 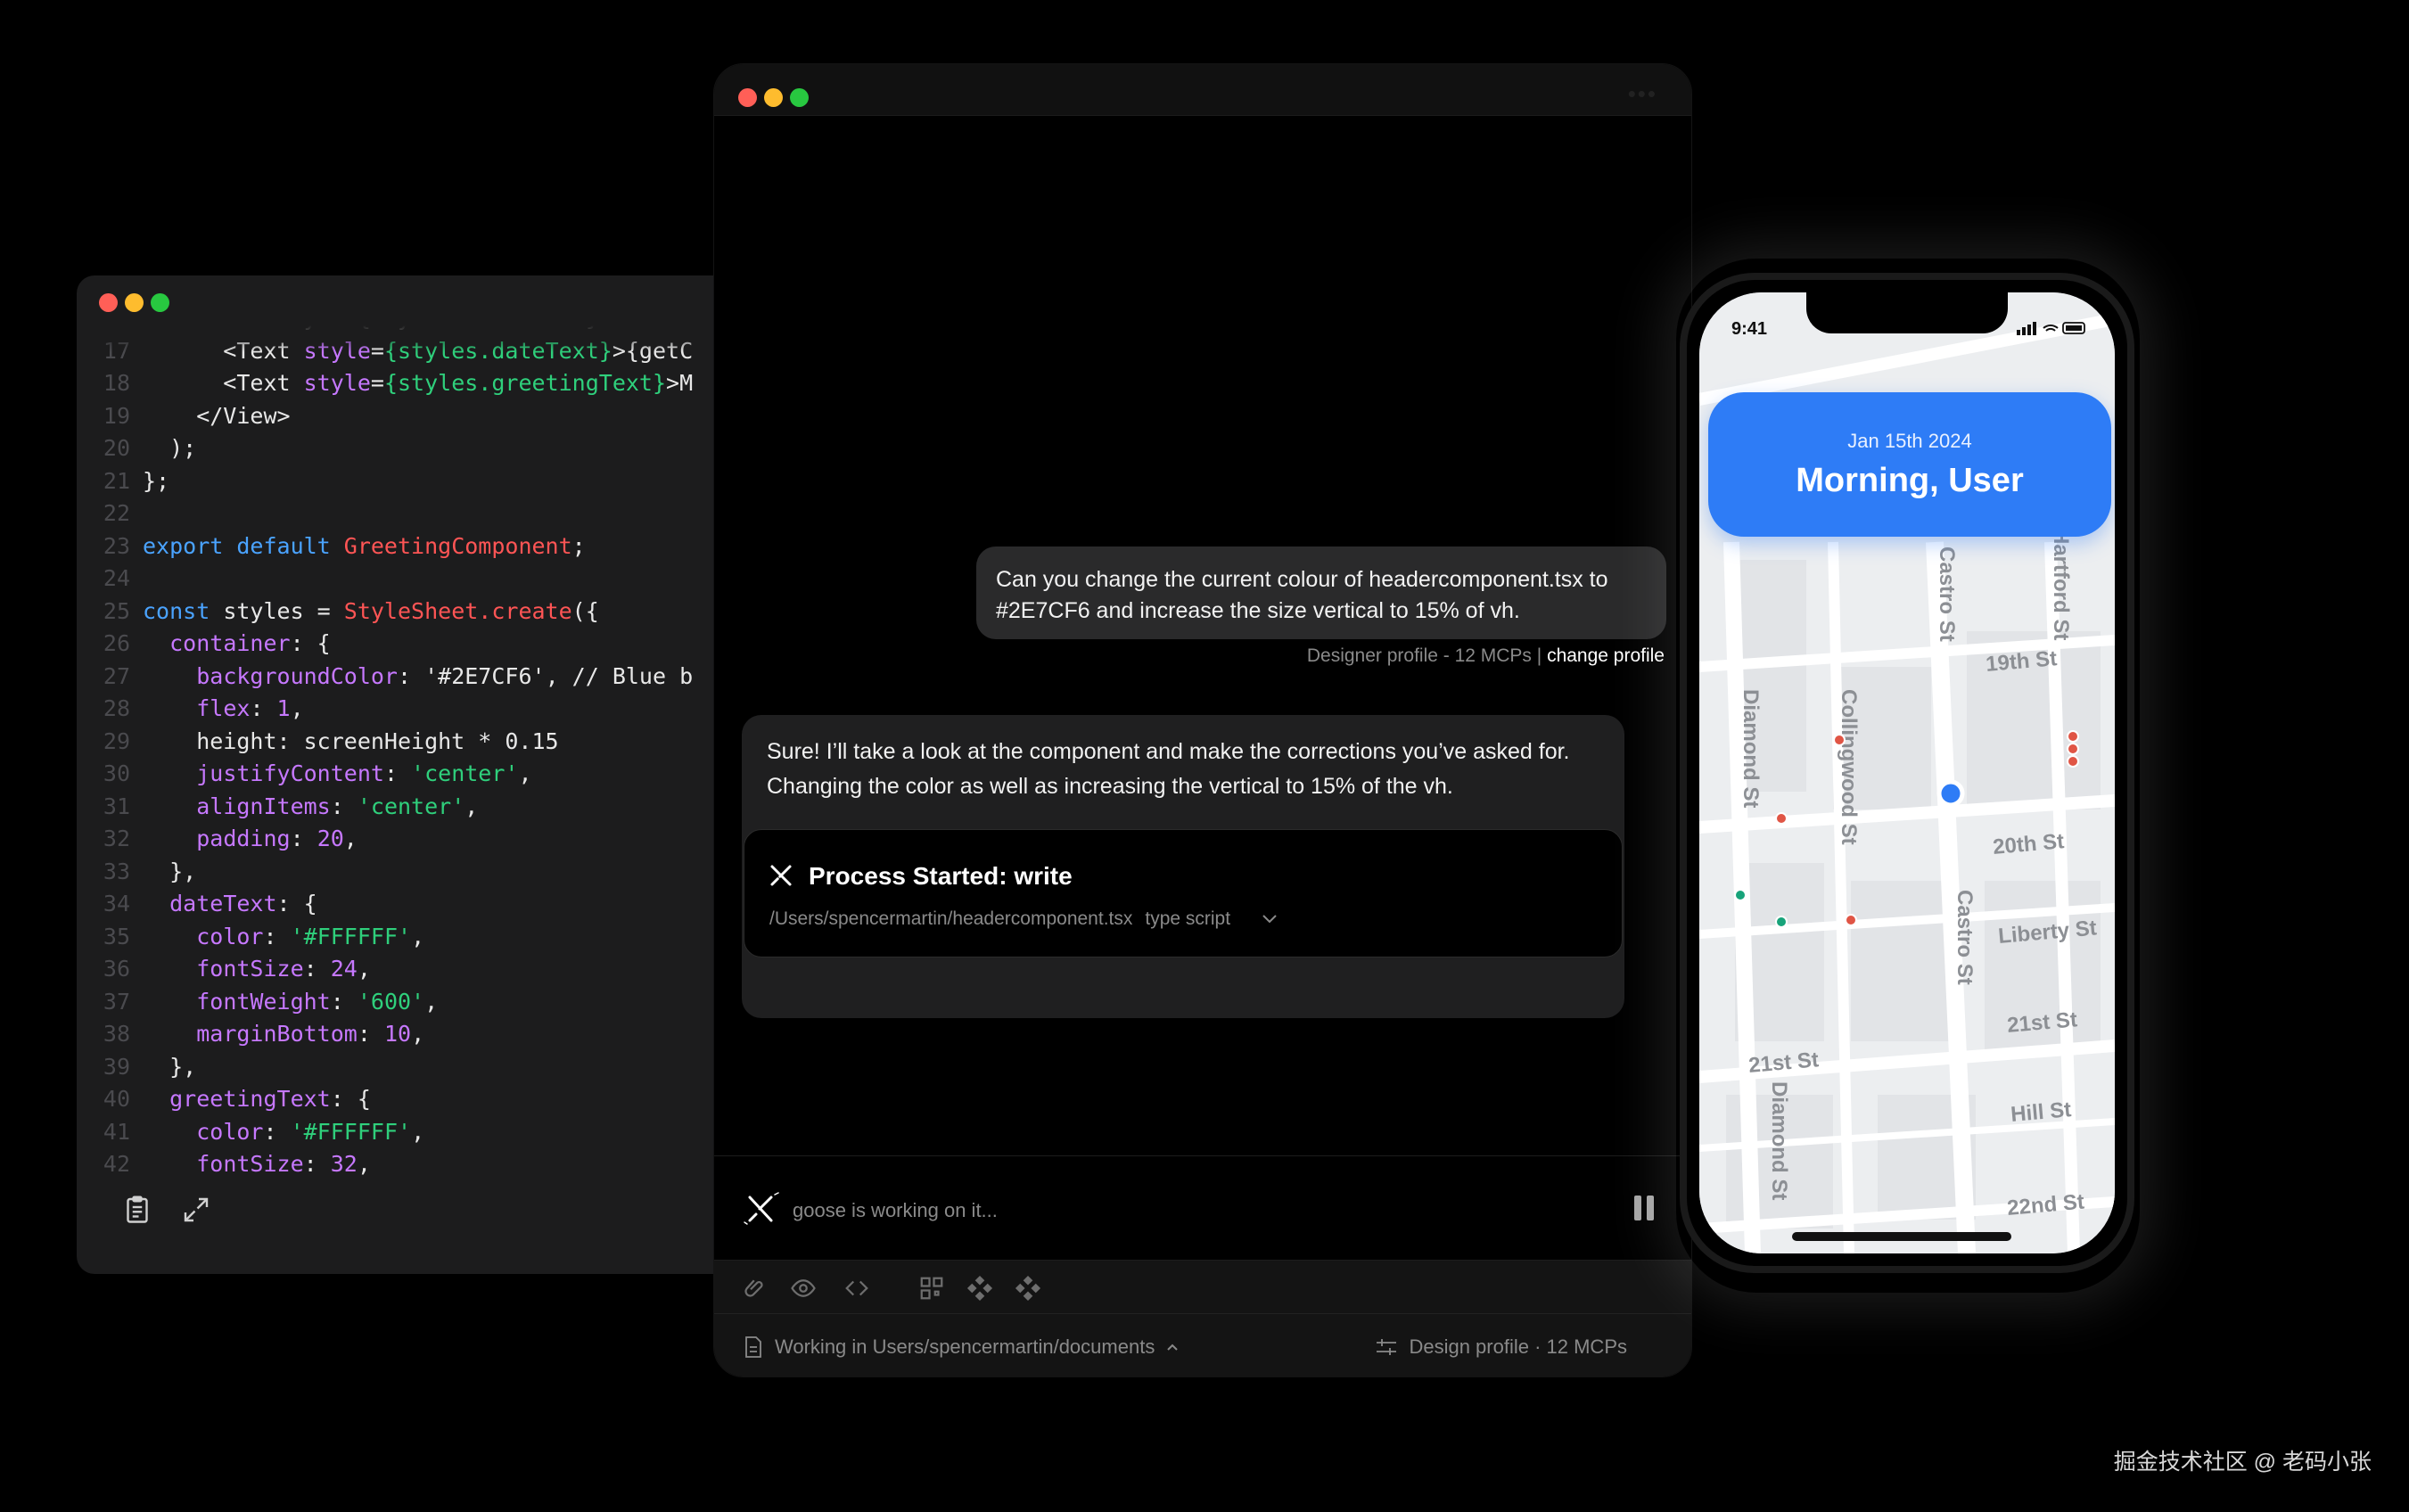 I want to click on expand-icon, so click(x=196, y=1210).